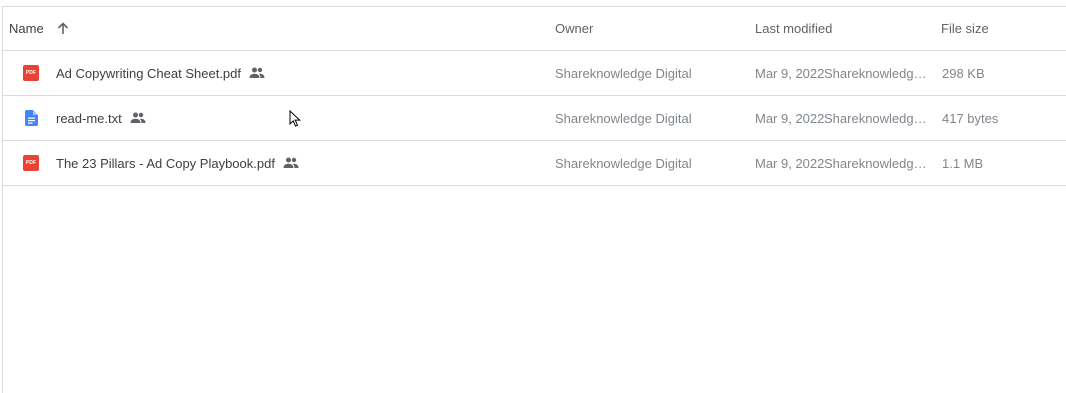  Describe the element at coordinates (26, 28) in the screenshot. I see `column-header-name-label: Name` at that location.